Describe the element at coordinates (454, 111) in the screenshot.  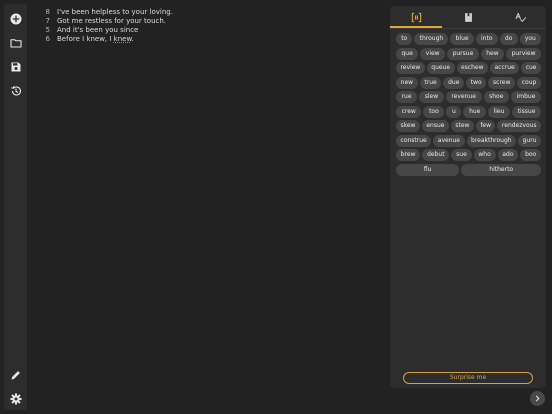
I see `rhyme-chip: u` at that location.